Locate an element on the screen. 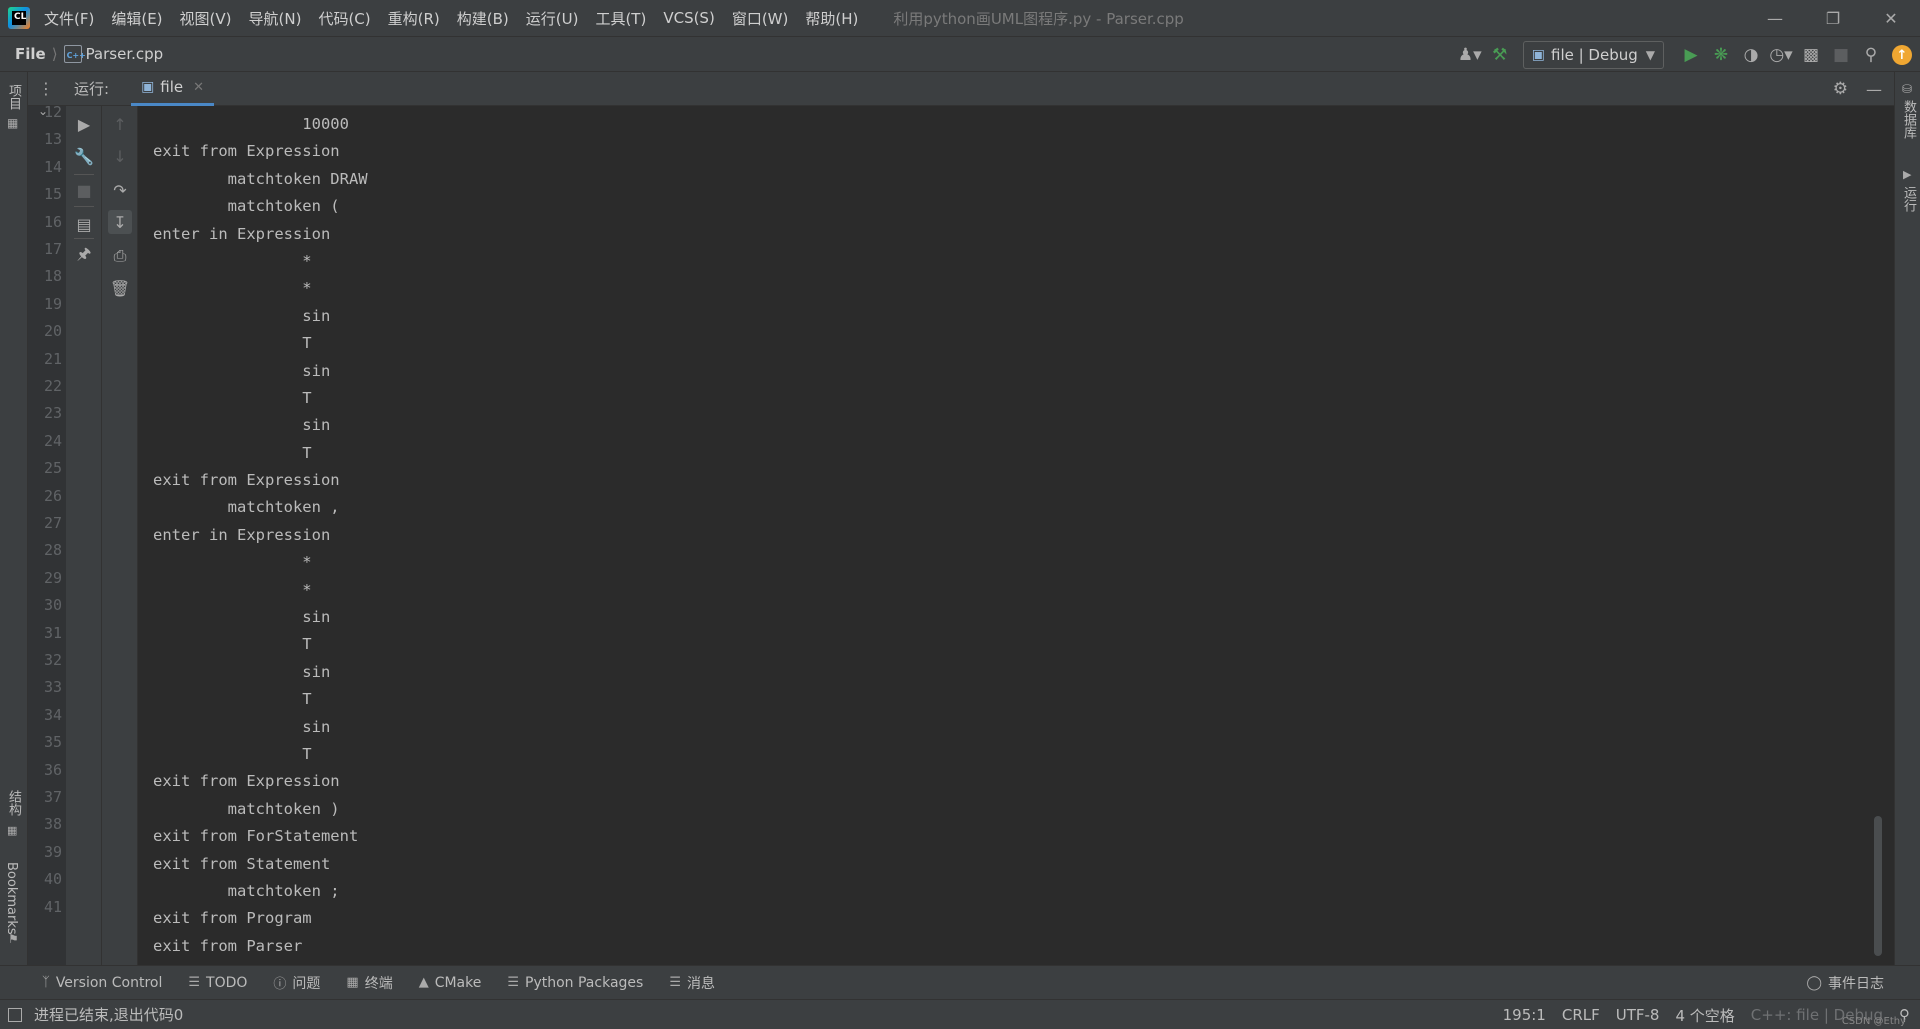 The width and height of the screenshot is (1920, 1029). console-line: exit from Parser is located at coordinates (228, 945).